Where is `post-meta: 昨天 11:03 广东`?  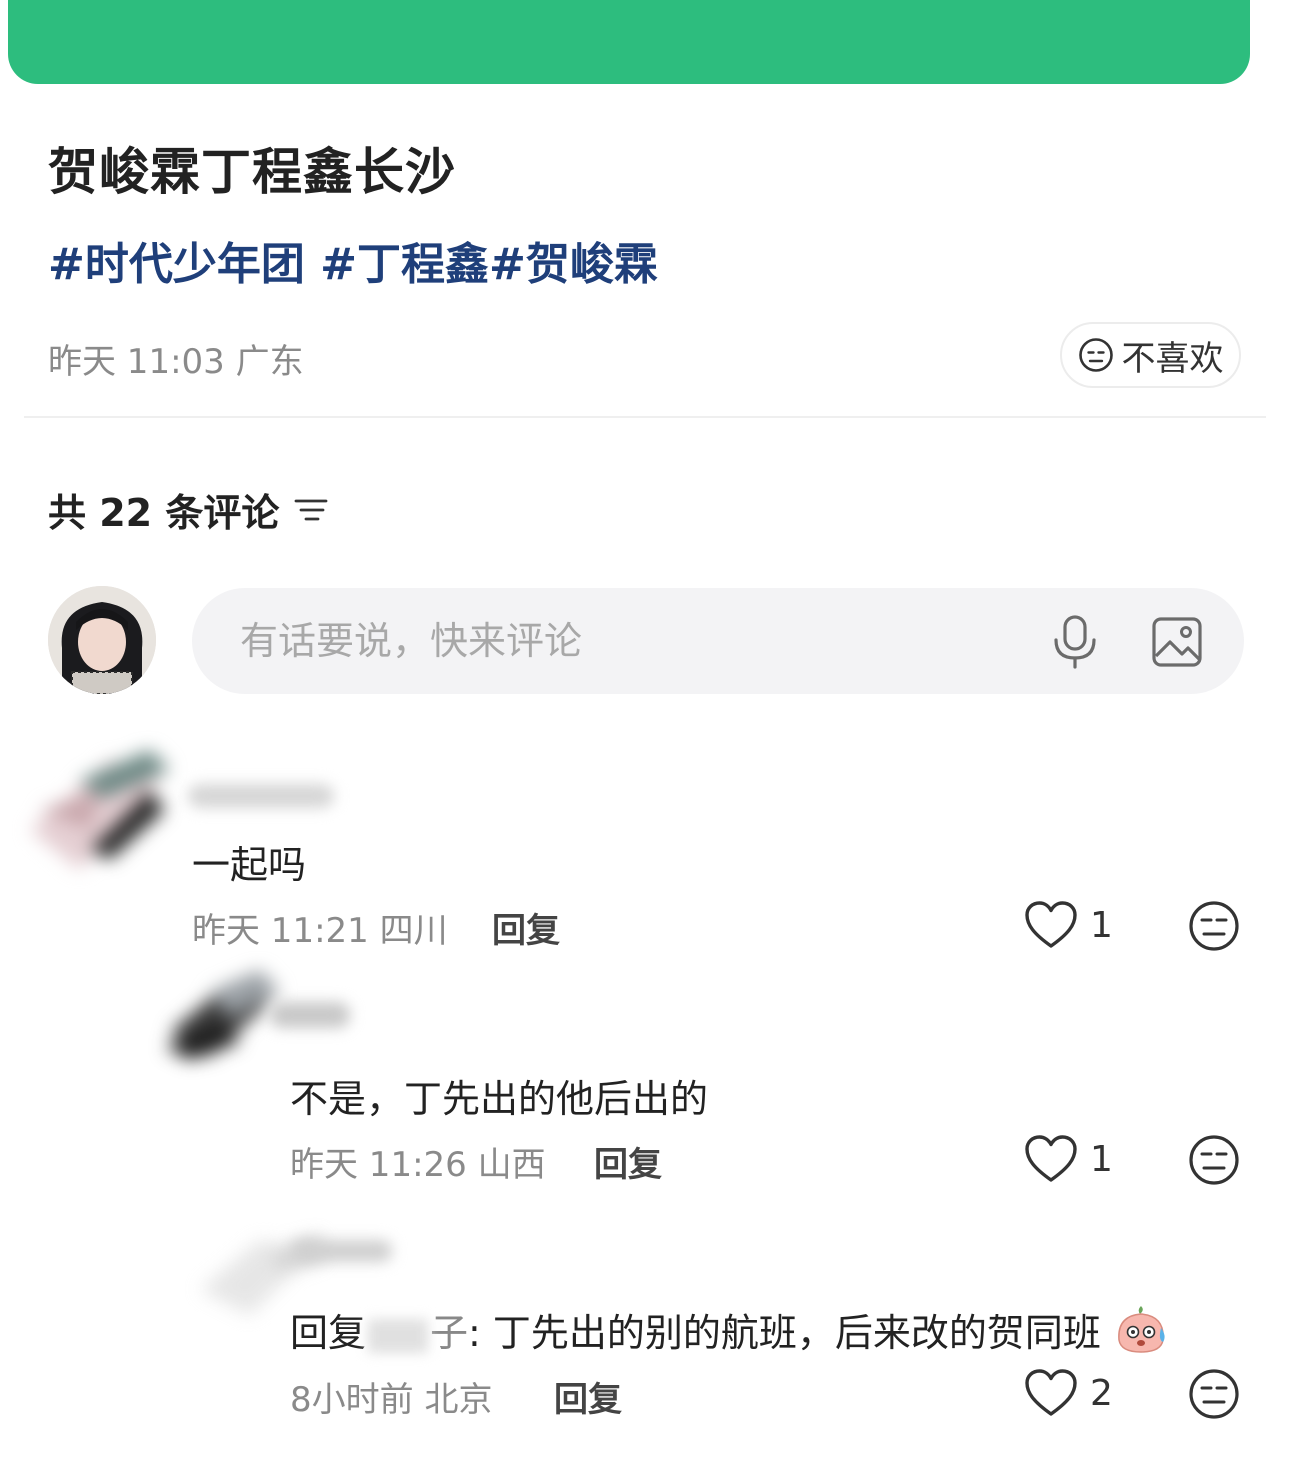
post-meta: 昨天 11:03 广东 is located at coordinates (176, 358).